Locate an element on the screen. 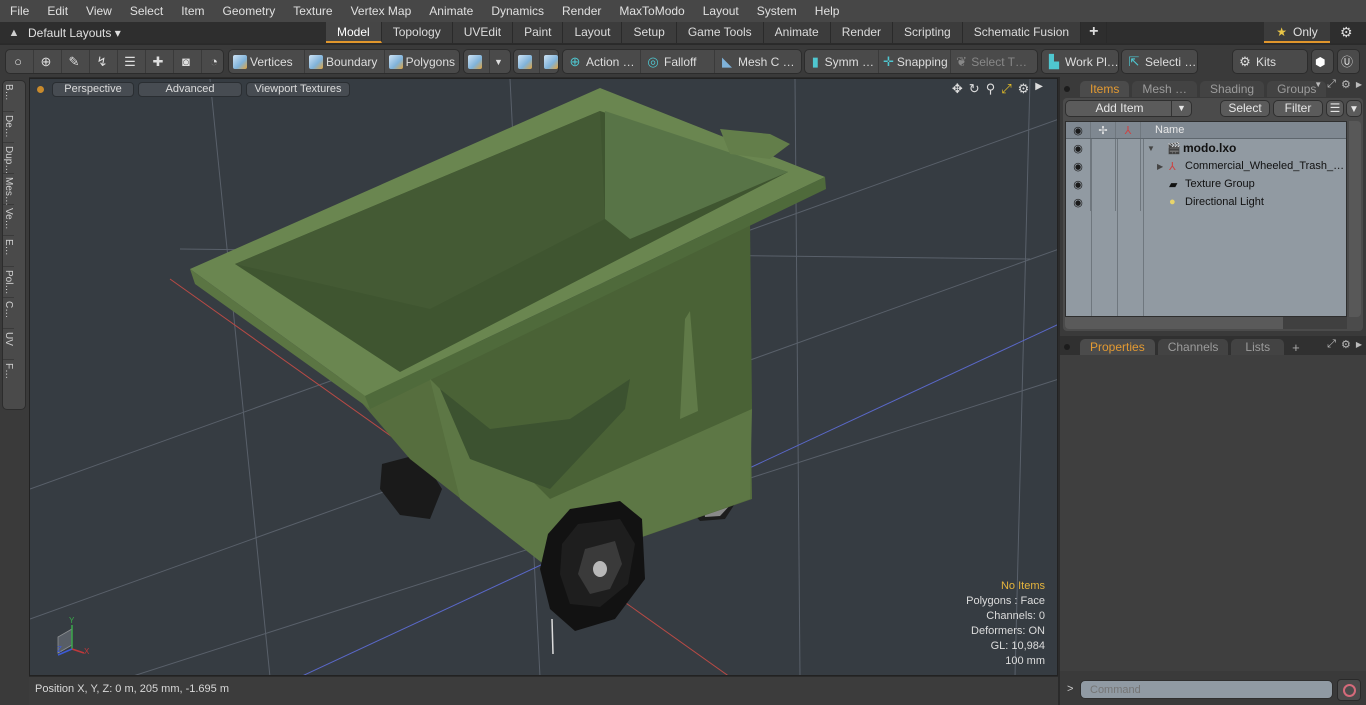 The width and height of the screenshot is (1366, 705). command-input is located at coordinates (1206, 689).